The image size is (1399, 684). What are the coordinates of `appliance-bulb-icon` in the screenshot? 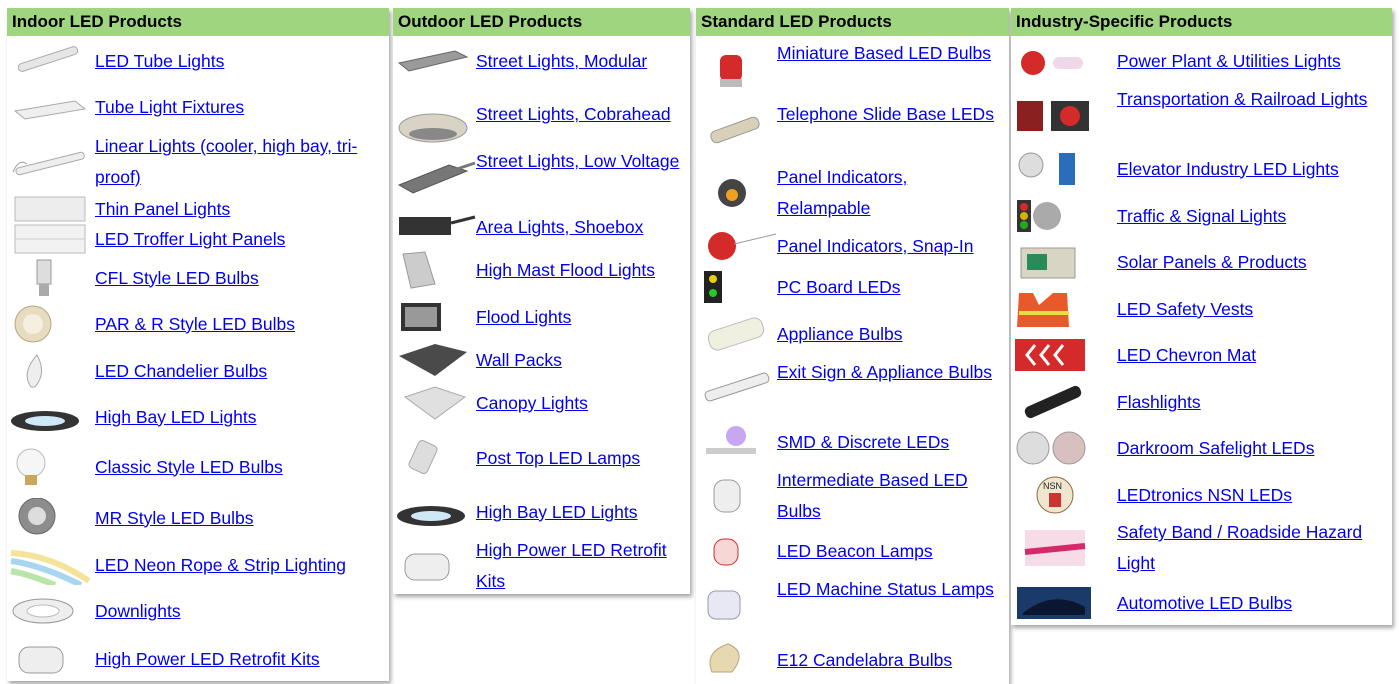 It's located at (739, 334).